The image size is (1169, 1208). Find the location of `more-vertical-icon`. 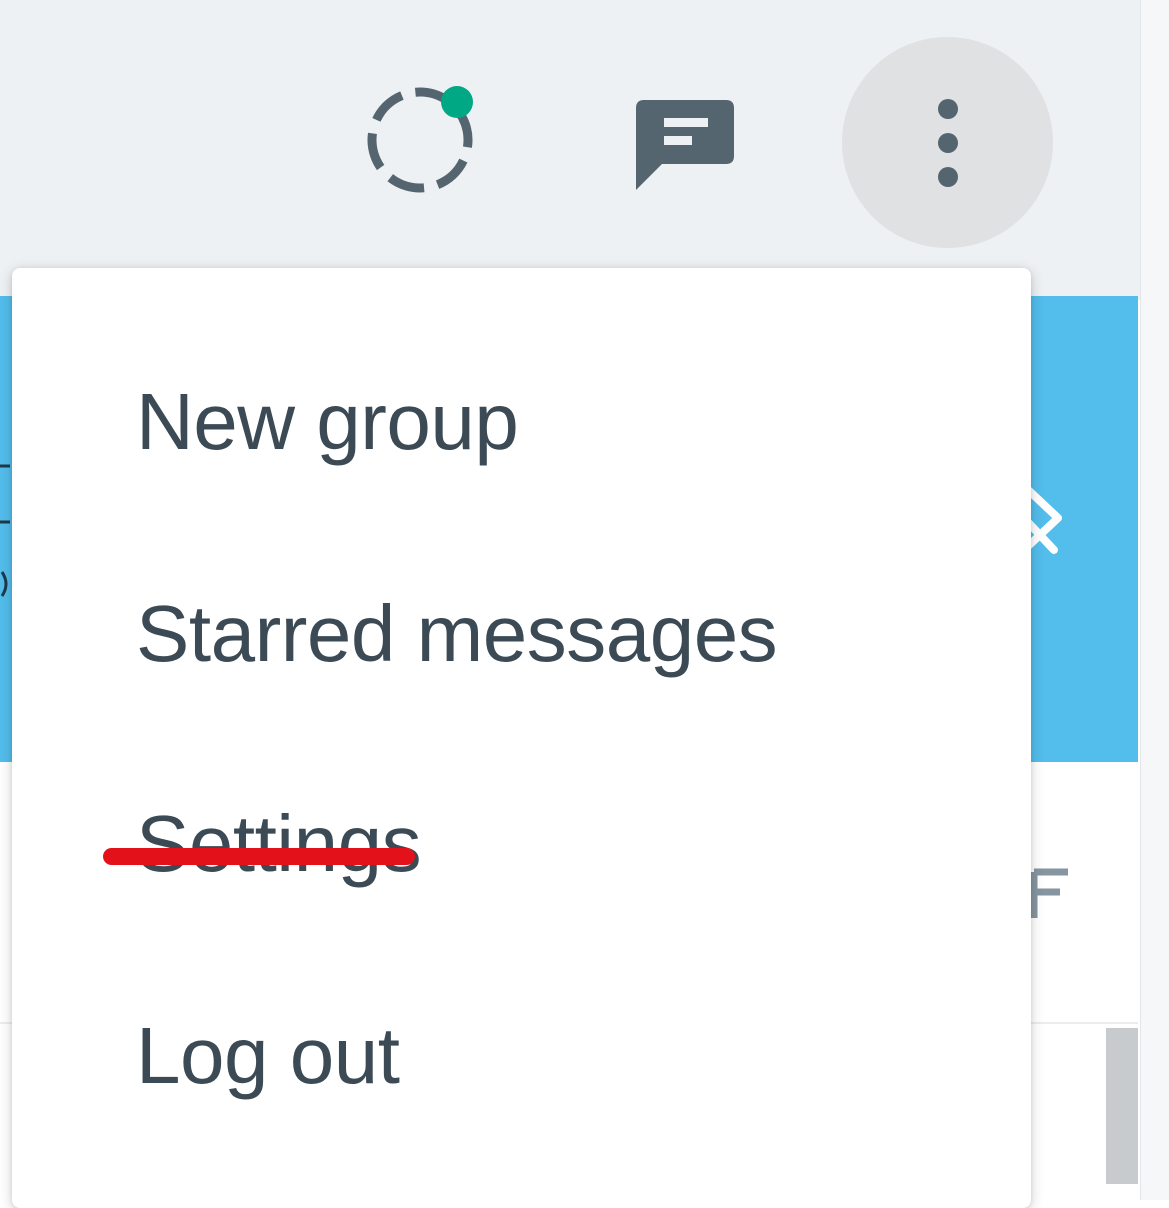

more-vertical-icon is located at coordinates (947, 142).